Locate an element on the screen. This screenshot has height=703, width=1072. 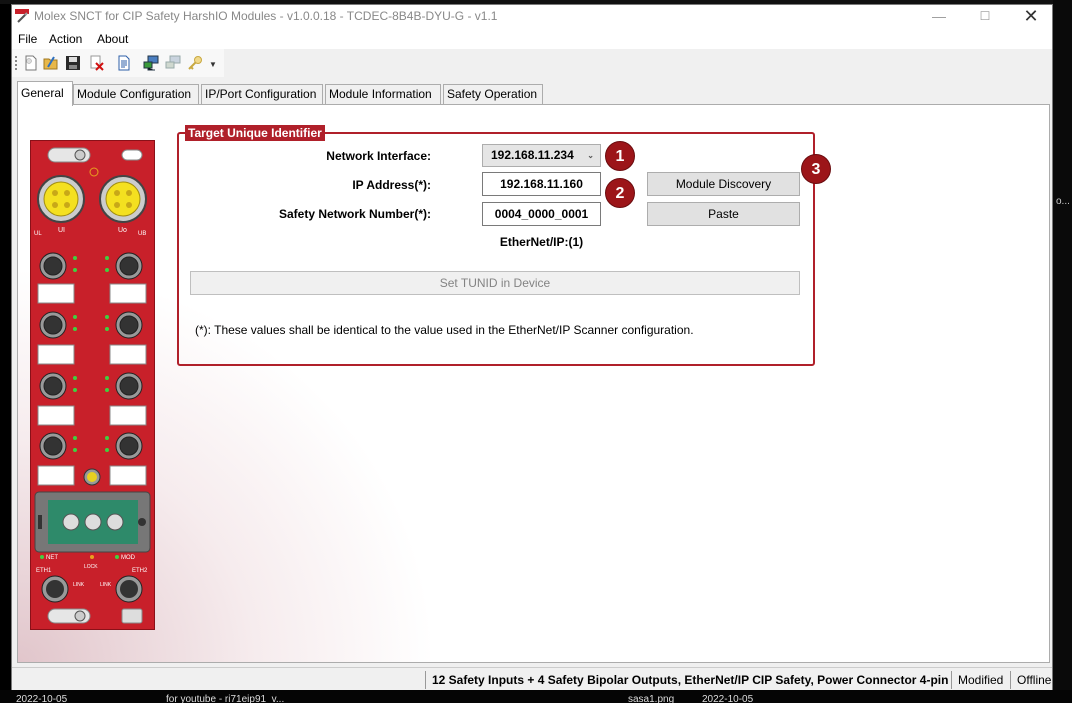
new-file-icon is located at coordinates (31, 63).